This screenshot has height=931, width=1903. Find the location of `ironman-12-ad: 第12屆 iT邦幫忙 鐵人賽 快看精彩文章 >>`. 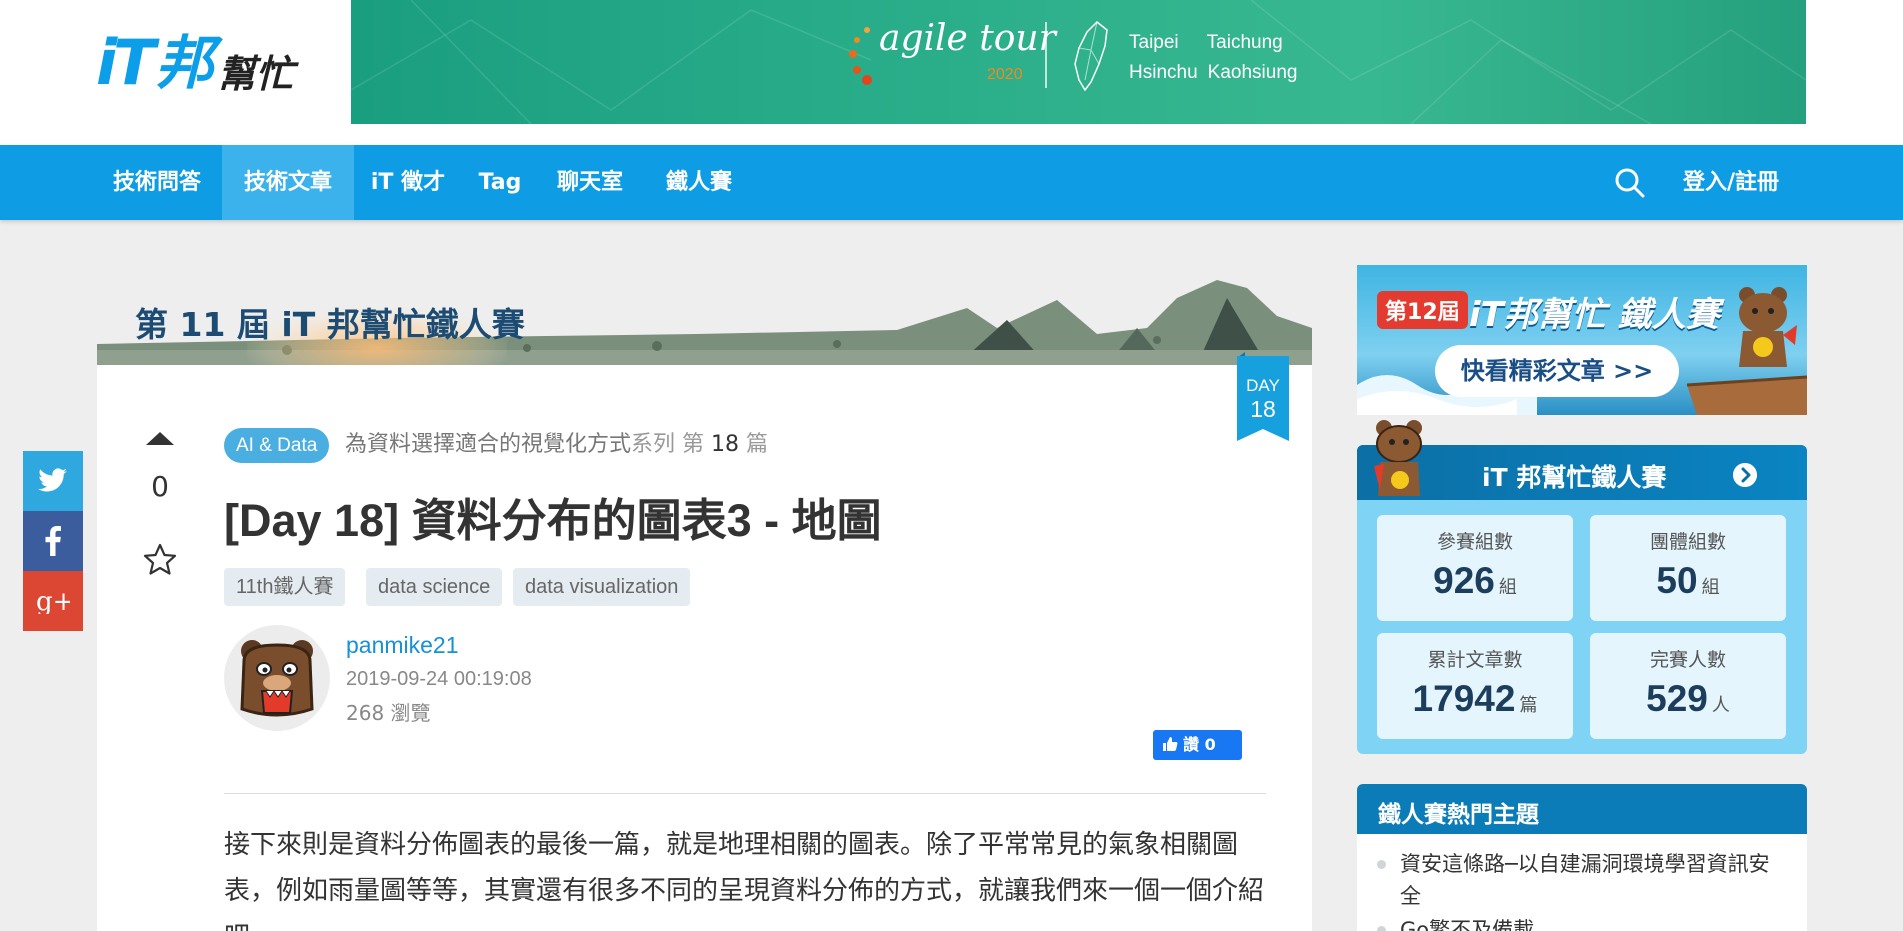

ironman-12-ad: 第12屆 iT邦幫忙 鐵人賽 快看精彩文章 >> is located at coordinates (1582, 340).